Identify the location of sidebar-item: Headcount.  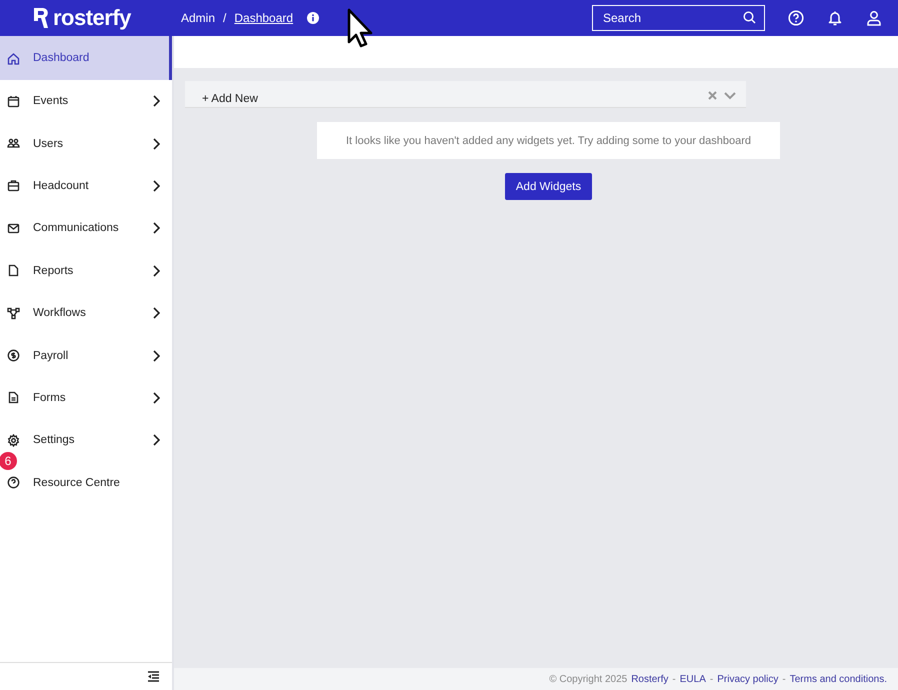
(86, 185).